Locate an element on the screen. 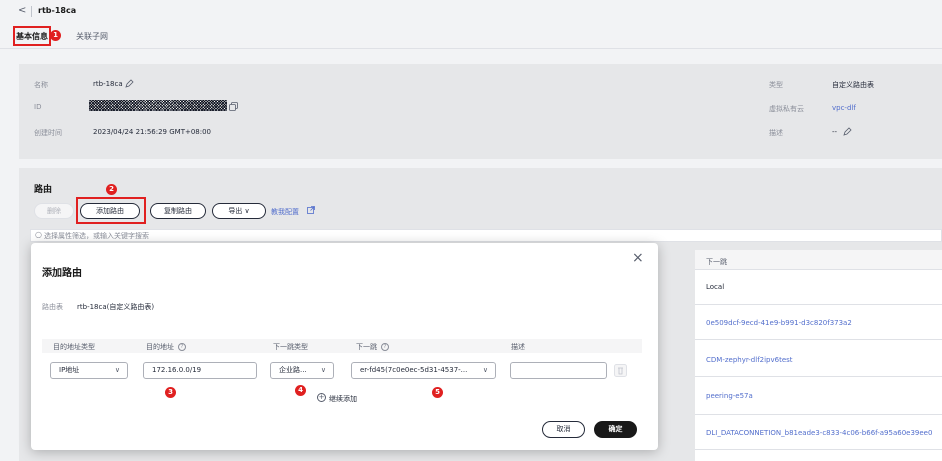 The image size is (942, 461). col-dest-text: 目的地址 is located at coordinates (160, 347).